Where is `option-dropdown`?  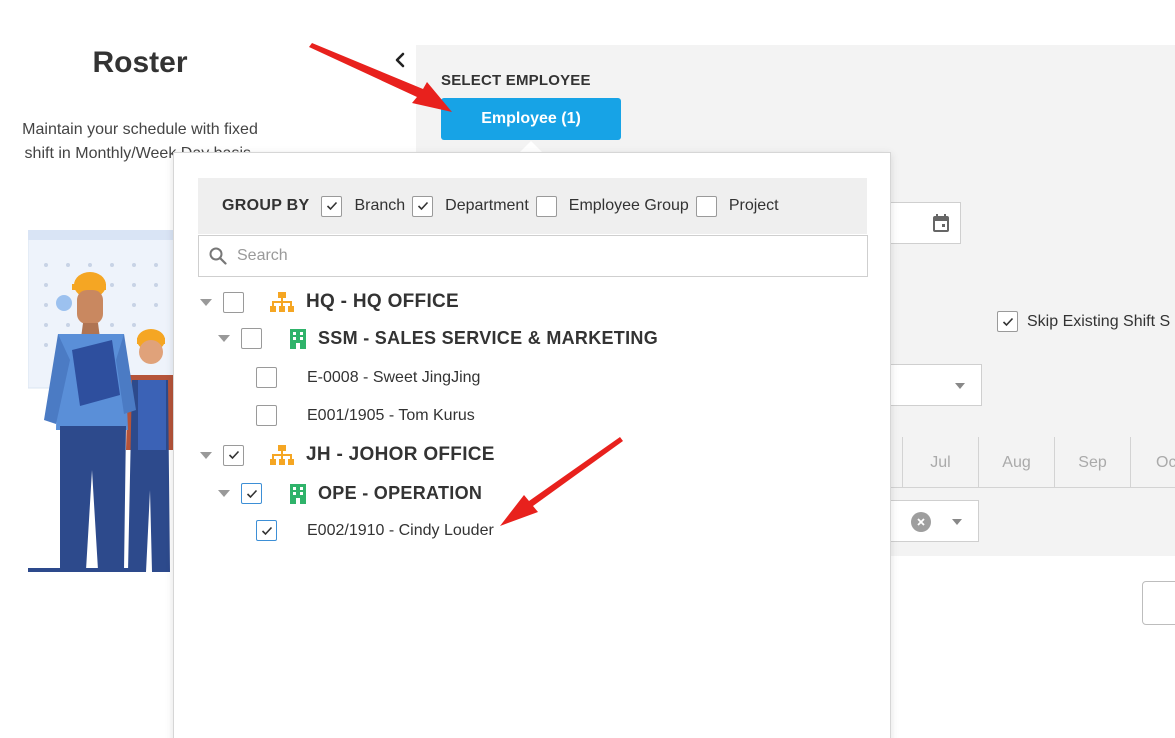
option-dropdown is located at coordinates (931, 385).